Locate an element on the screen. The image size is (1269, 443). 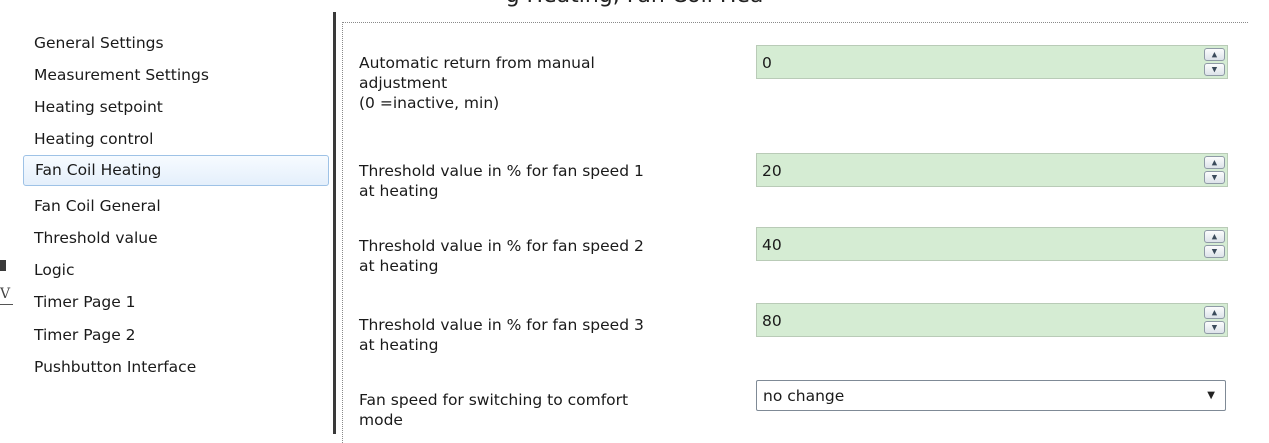
edge-glyph: V is located at coordinates (5, 294).